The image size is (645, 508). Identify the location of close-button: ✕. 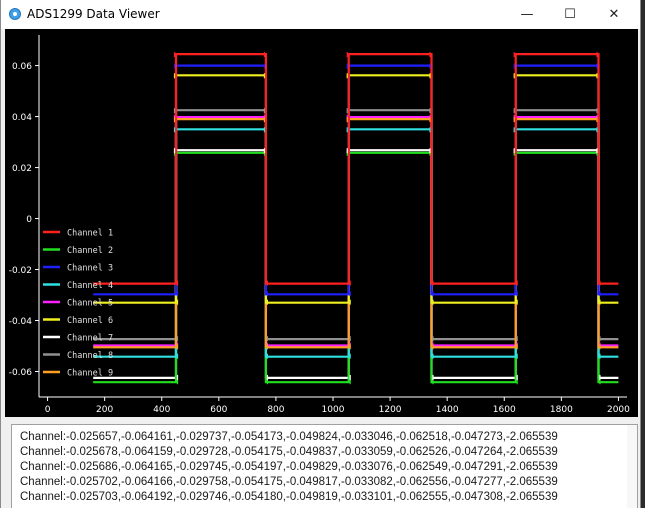
(614, 14).